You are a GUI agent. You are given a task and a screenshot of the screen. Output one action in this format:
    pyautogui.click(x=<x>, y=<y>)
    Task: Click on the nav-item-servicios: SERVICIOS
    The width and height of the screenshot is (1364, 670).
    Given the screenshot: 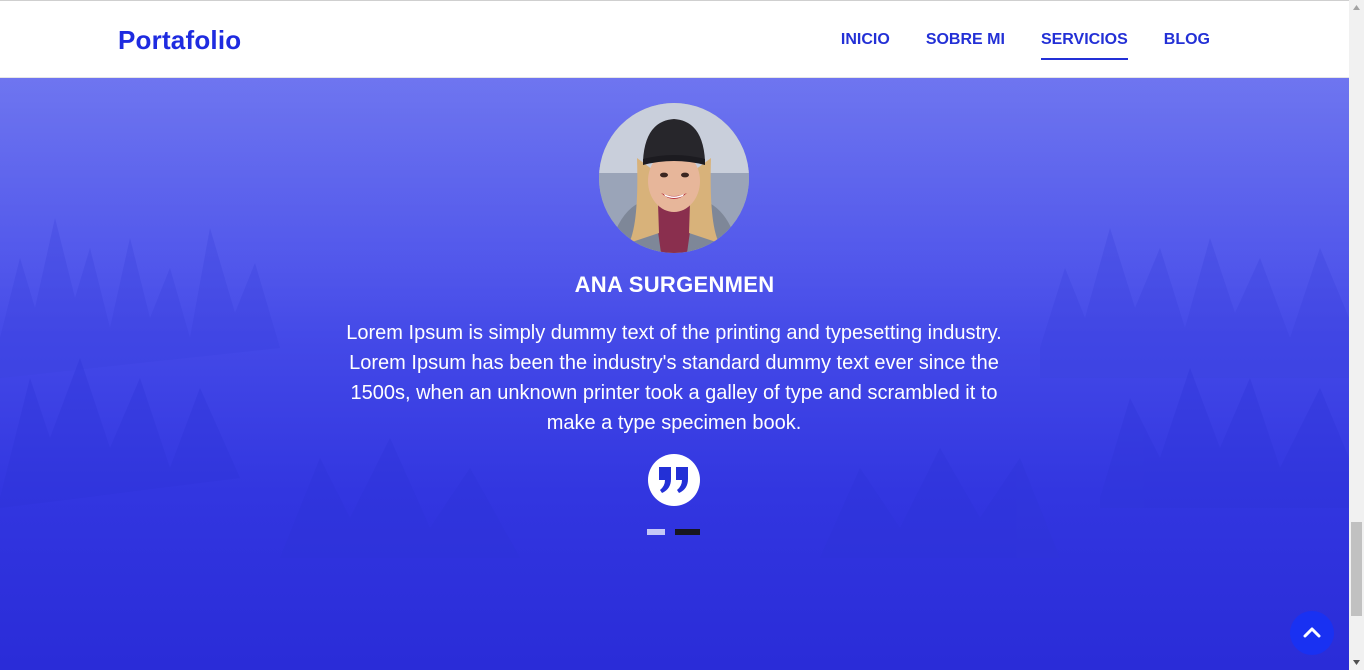 What is the action you would take?
    pyautogui.click(x=1084, y=45)
    